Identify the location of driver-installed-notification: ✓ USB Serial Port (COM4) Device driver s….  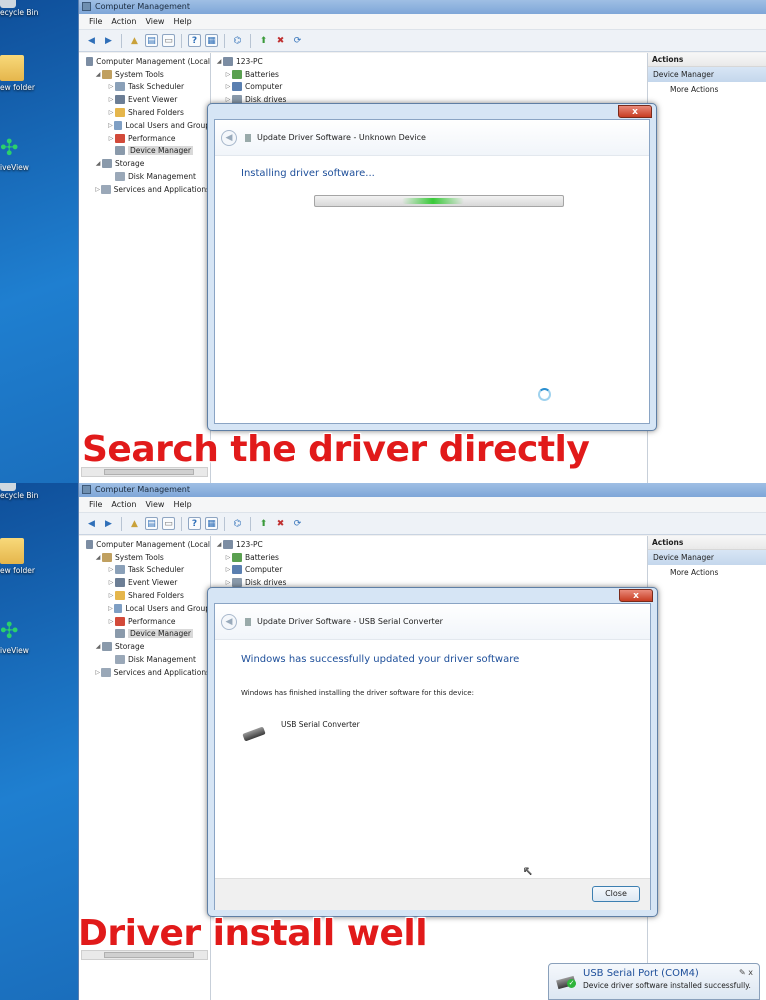
(654, 981).